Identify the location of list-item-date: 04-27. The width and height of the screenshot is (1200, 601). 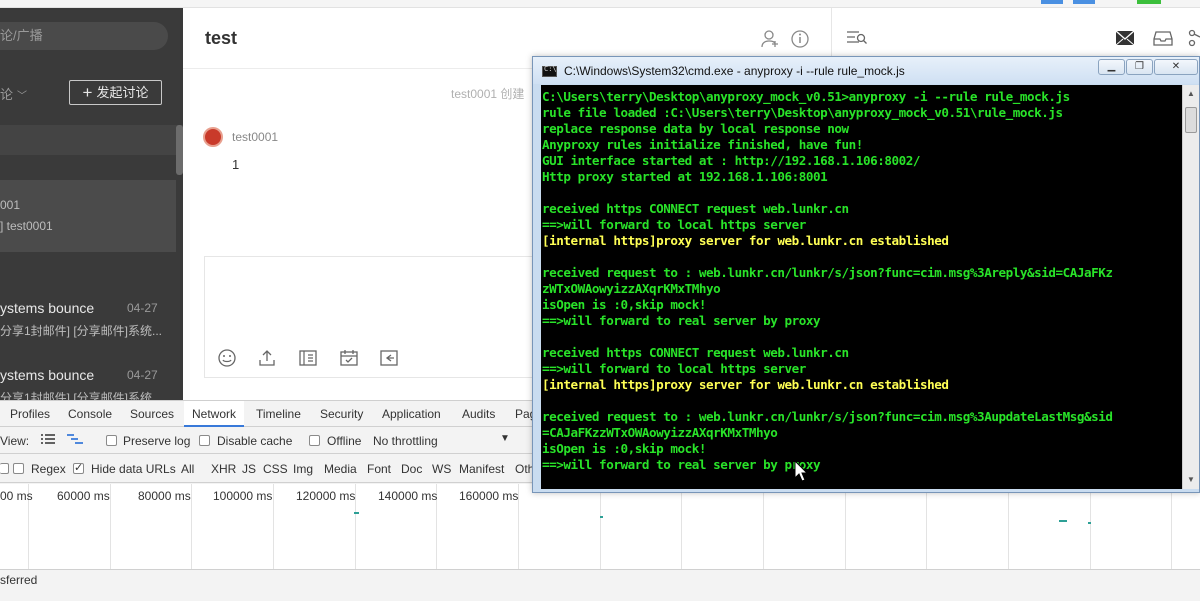
(142, 375).